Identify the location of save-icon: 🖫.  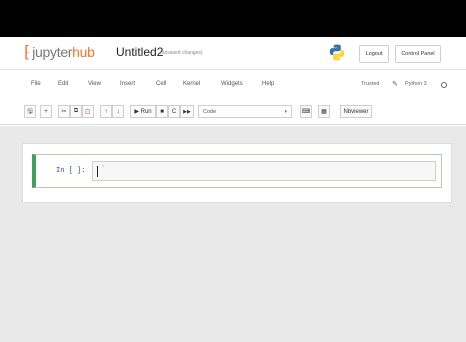
(30, 111).